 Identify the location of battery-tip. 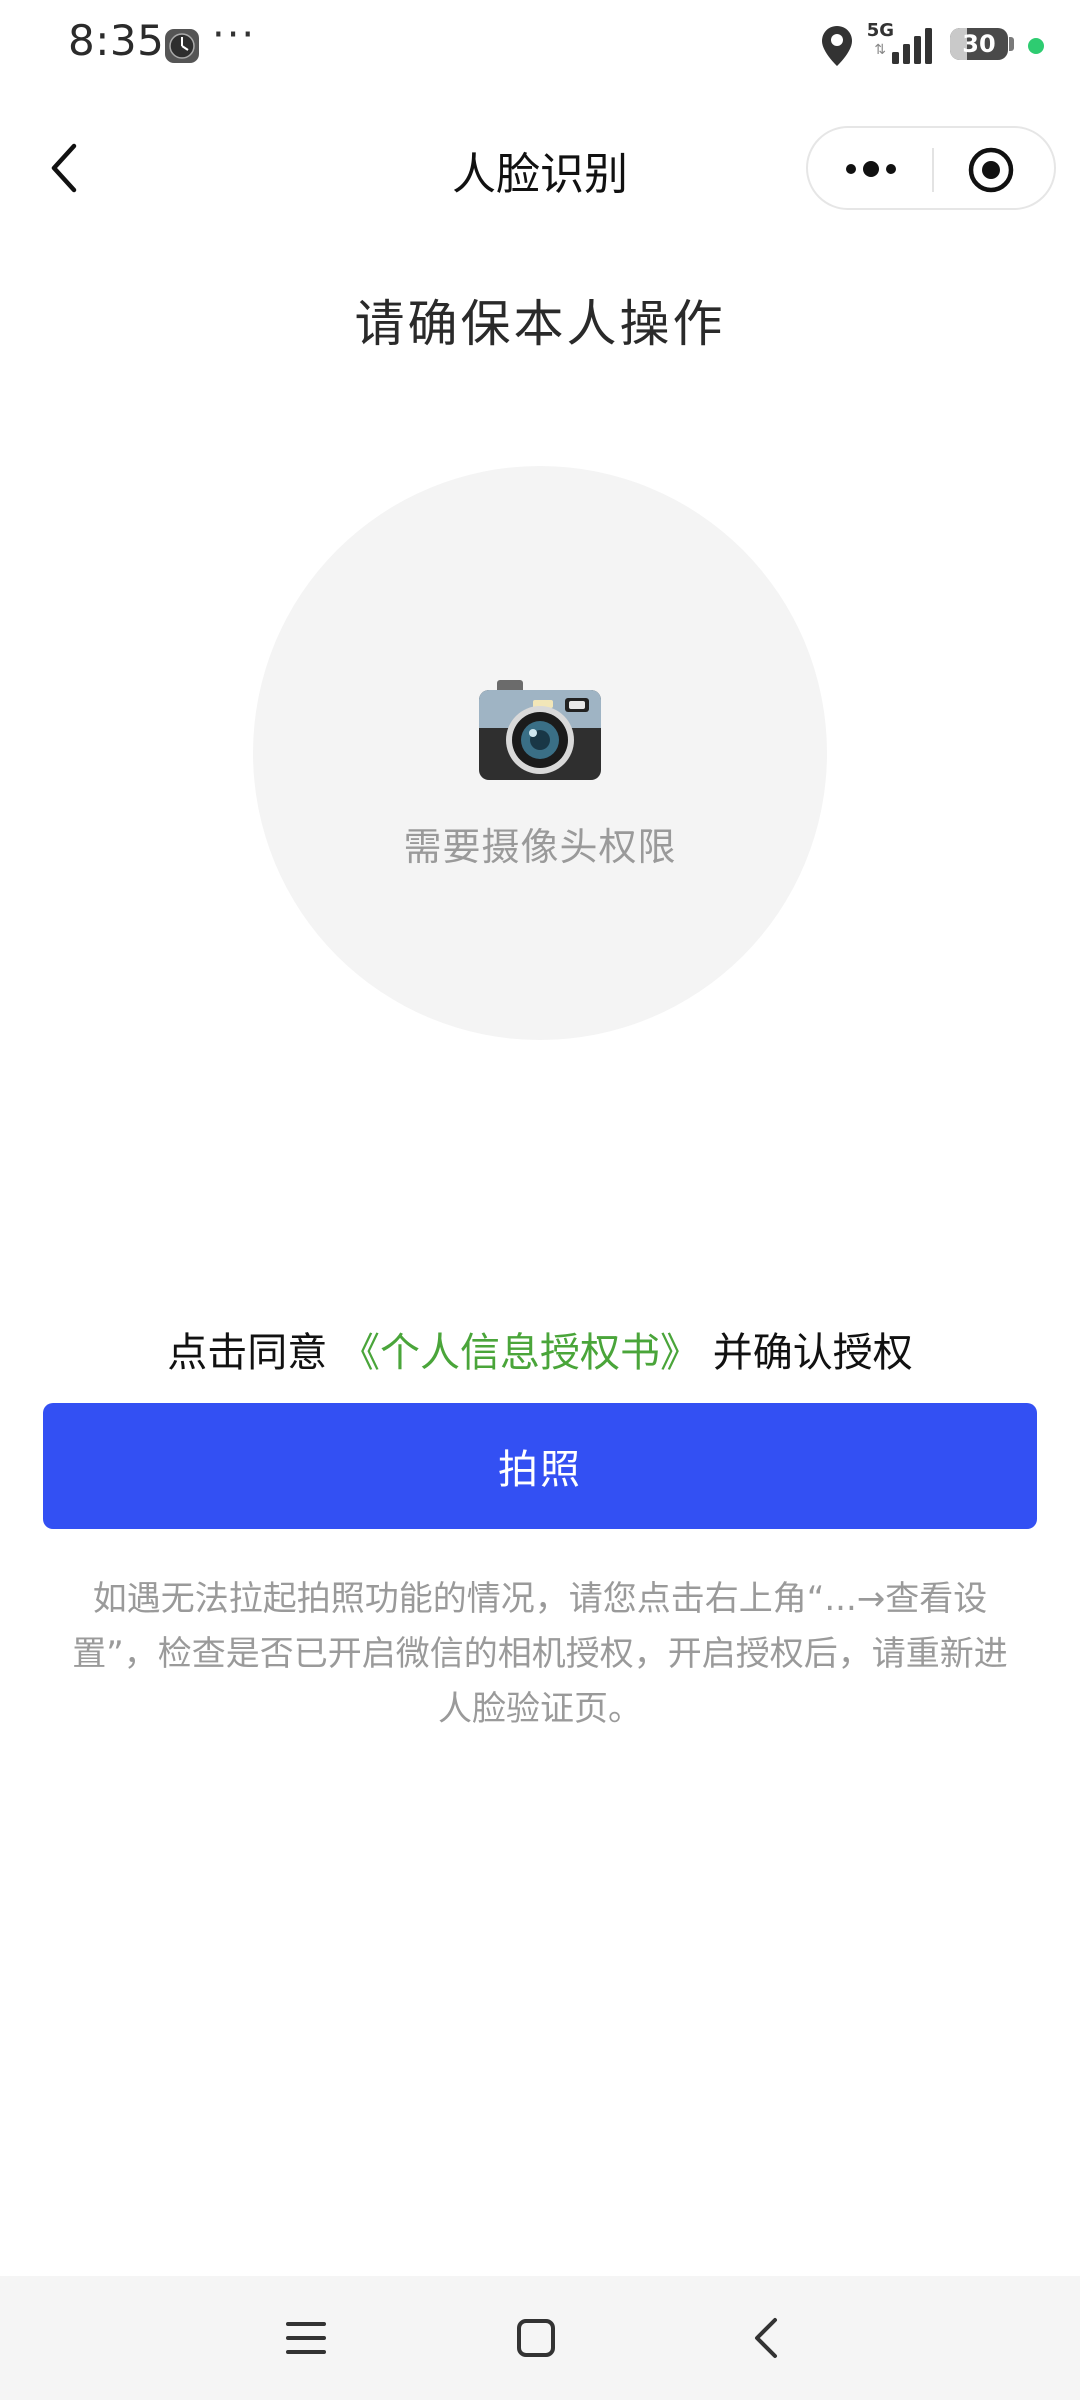
(1011, 44).